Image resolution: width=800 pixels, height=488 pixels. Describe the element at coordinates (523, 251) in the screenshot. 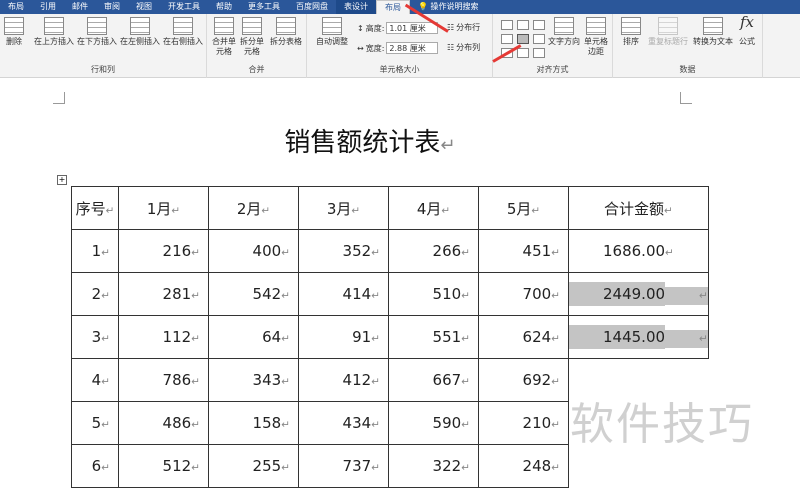

I see `table-cell: 451↵` at that location.